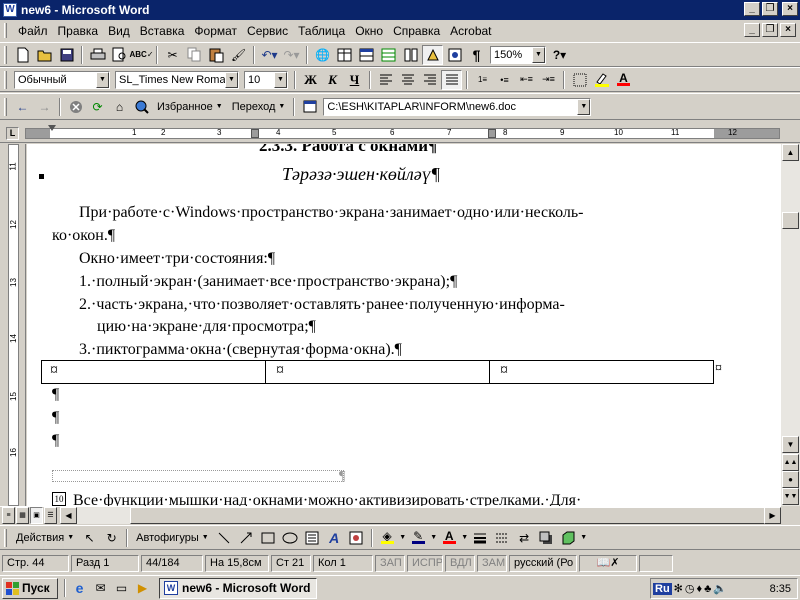  I want to click on volume-icon: 🔈, so click(720, 588).